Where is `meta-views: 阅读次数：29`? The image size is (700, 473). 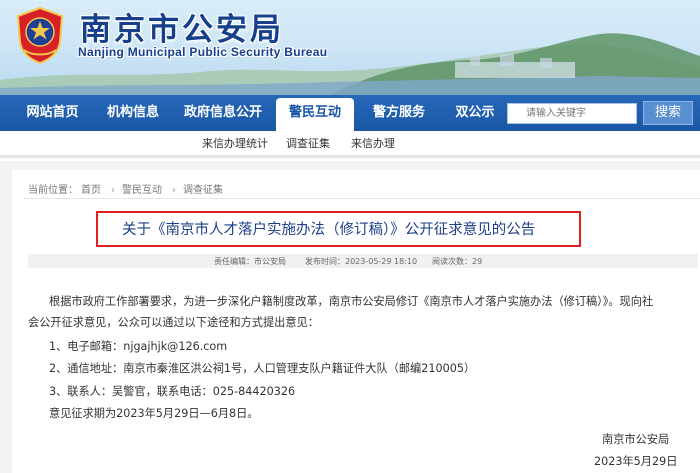 meta-views: 阅读次数：29 is located at coordinates (457, 261).